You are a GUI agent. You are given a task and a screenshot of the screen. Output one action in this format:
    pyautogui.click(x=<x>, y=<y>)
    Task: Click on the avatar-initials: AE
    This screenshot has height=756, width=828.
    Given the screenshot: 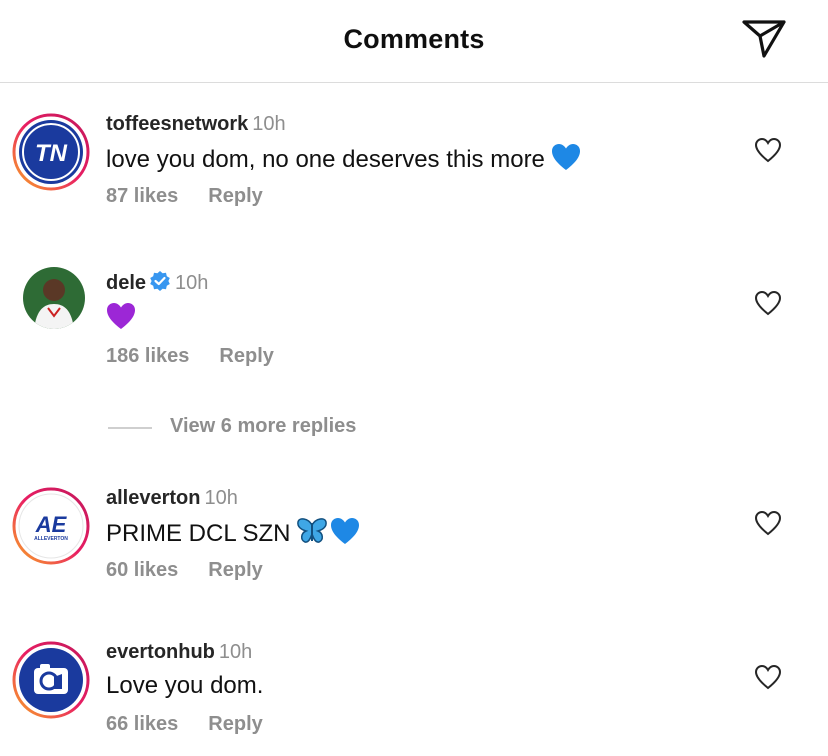 What is the action you would take?
    pyautogui.click(x=51, y=524)
    